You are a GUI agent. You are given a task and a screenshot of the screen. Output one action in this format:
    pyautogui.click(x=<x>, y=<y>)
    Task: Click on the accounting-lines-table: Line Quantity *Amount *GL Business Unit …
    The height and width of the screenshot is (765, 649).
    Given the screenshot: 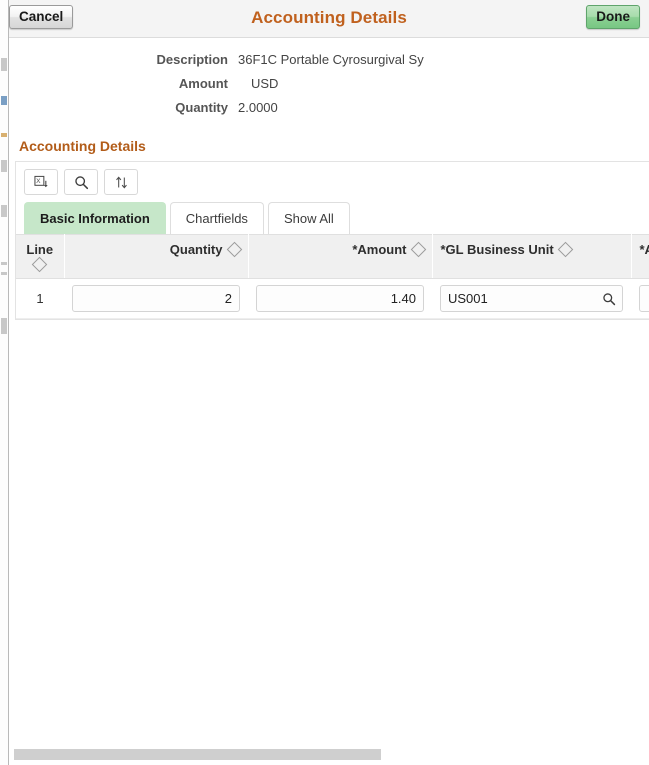 What is the action you would take?
    pyautogui.click(x=332, y=276)
    